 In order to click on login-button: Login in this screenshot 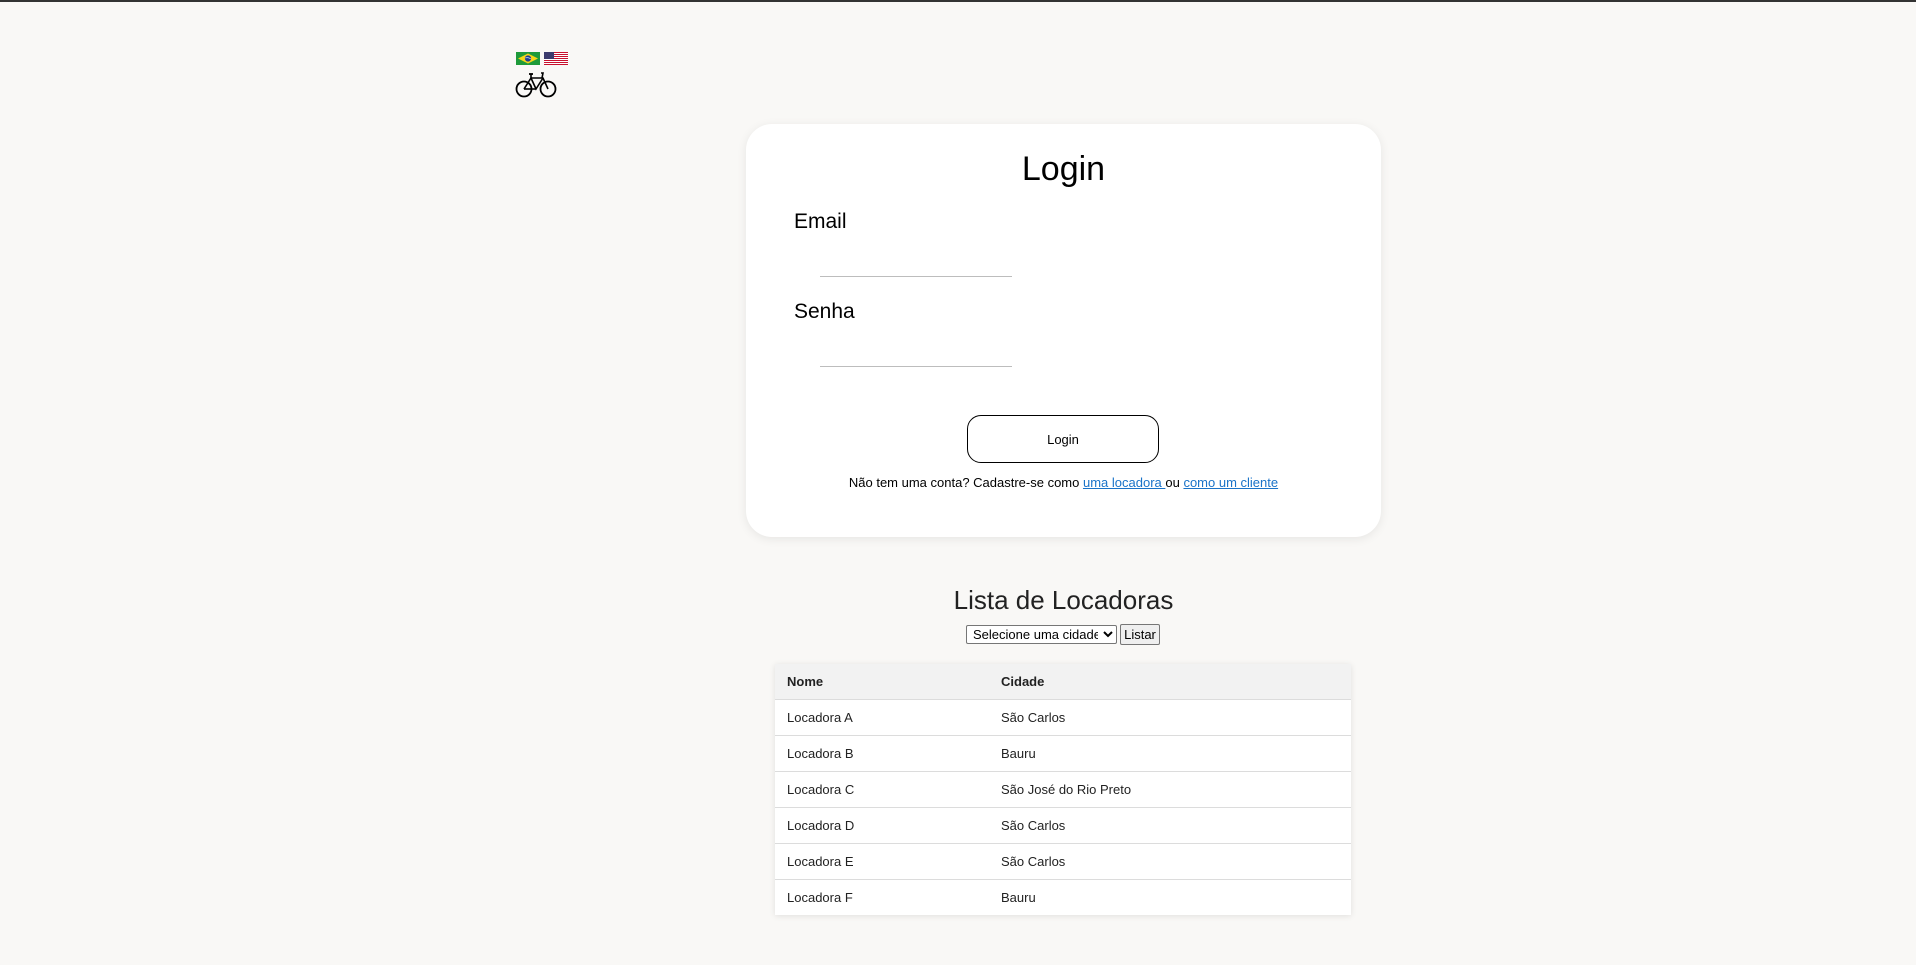, I will do `click(1063, 439)`.